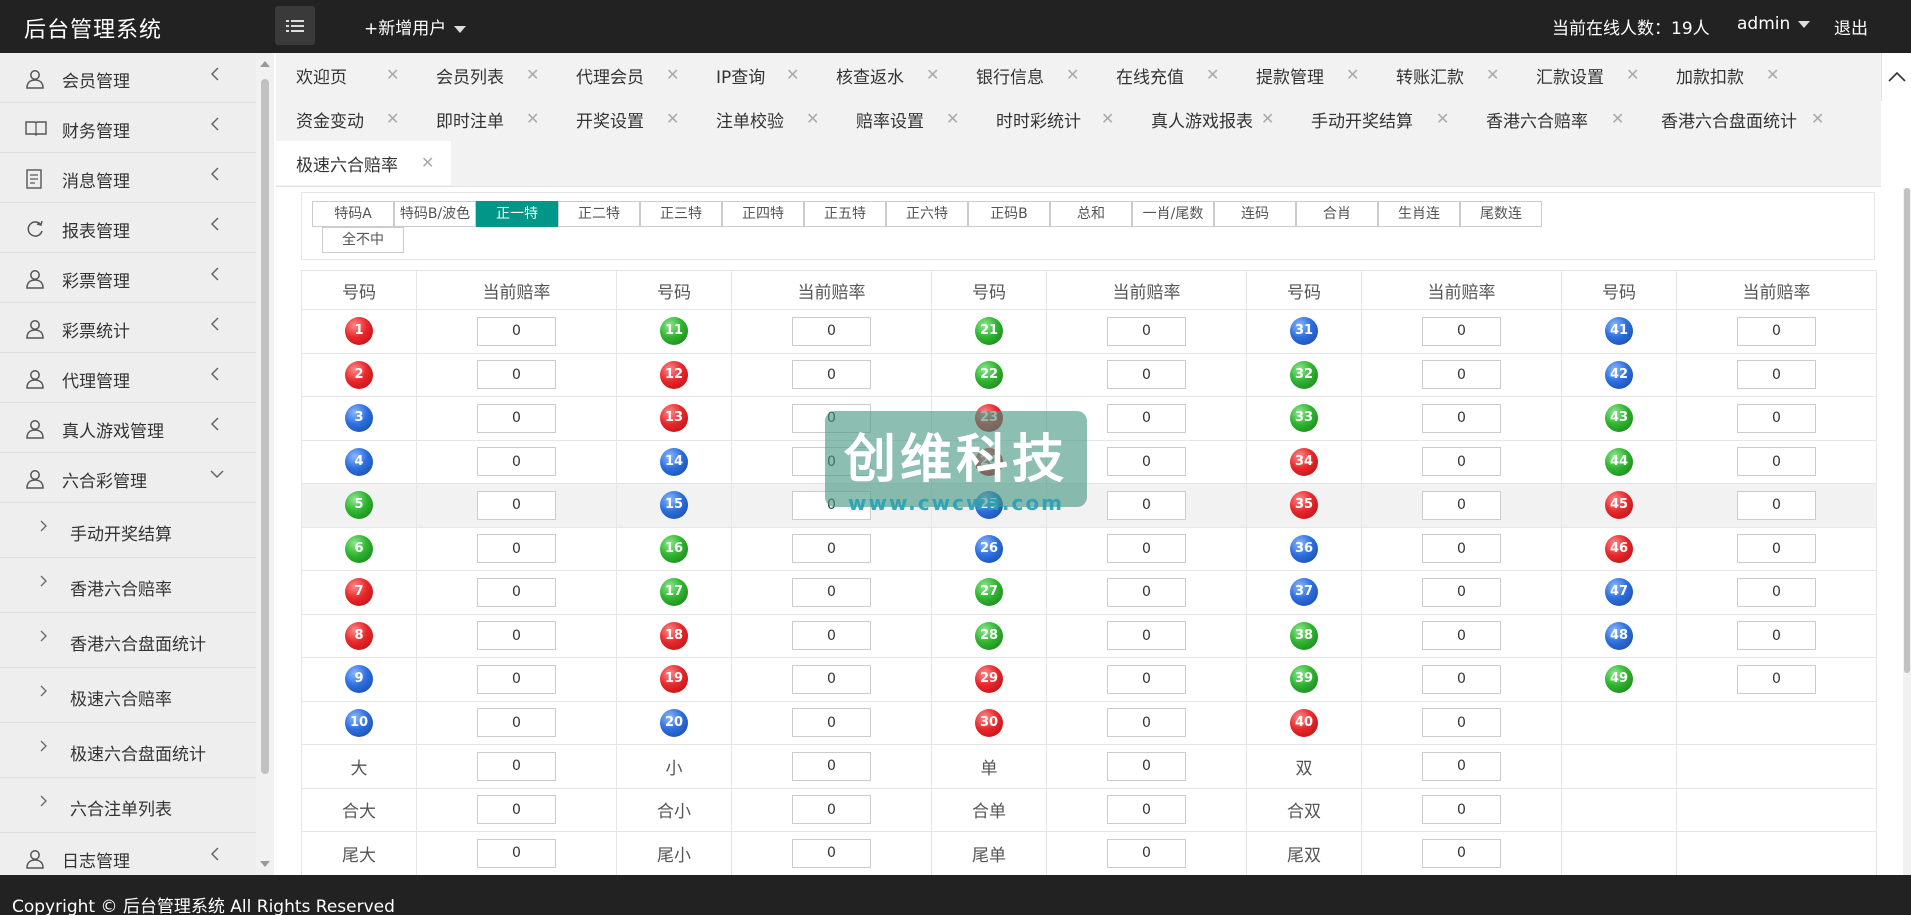  Describe the element at coordinates (626, 119) in the screenshot. I see `tab: 开奖设置 ✕` at that location.